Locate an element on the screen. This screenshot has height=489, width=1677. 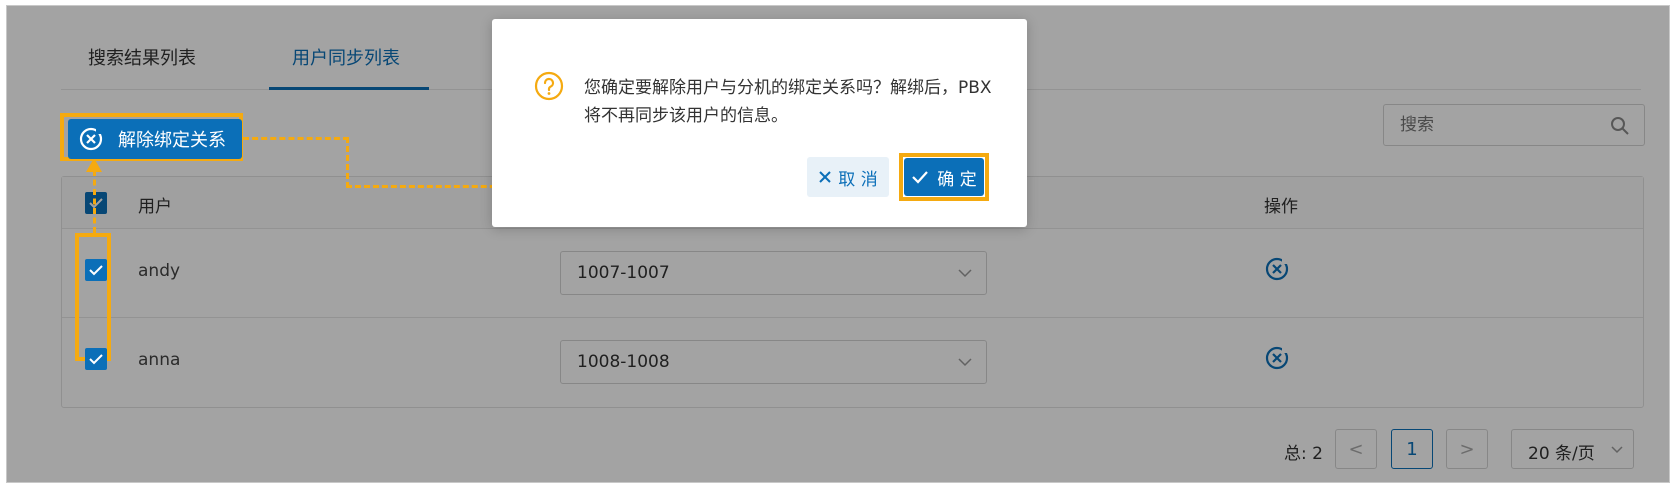
question-icon is located at coordinates (549, 86).